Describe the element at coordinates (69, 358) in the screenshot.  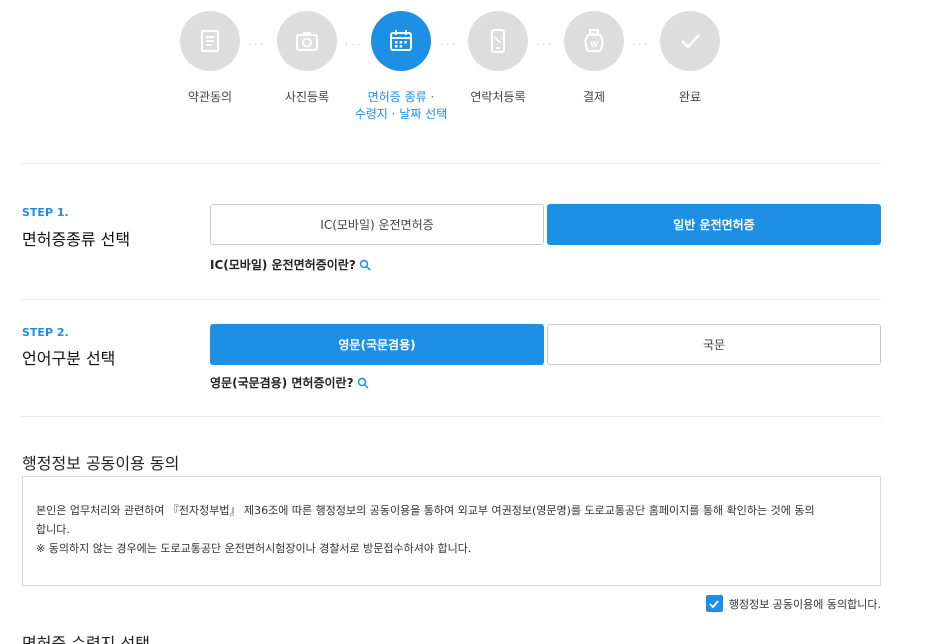
I see `step2-title: 언어구분 선택` at that location.